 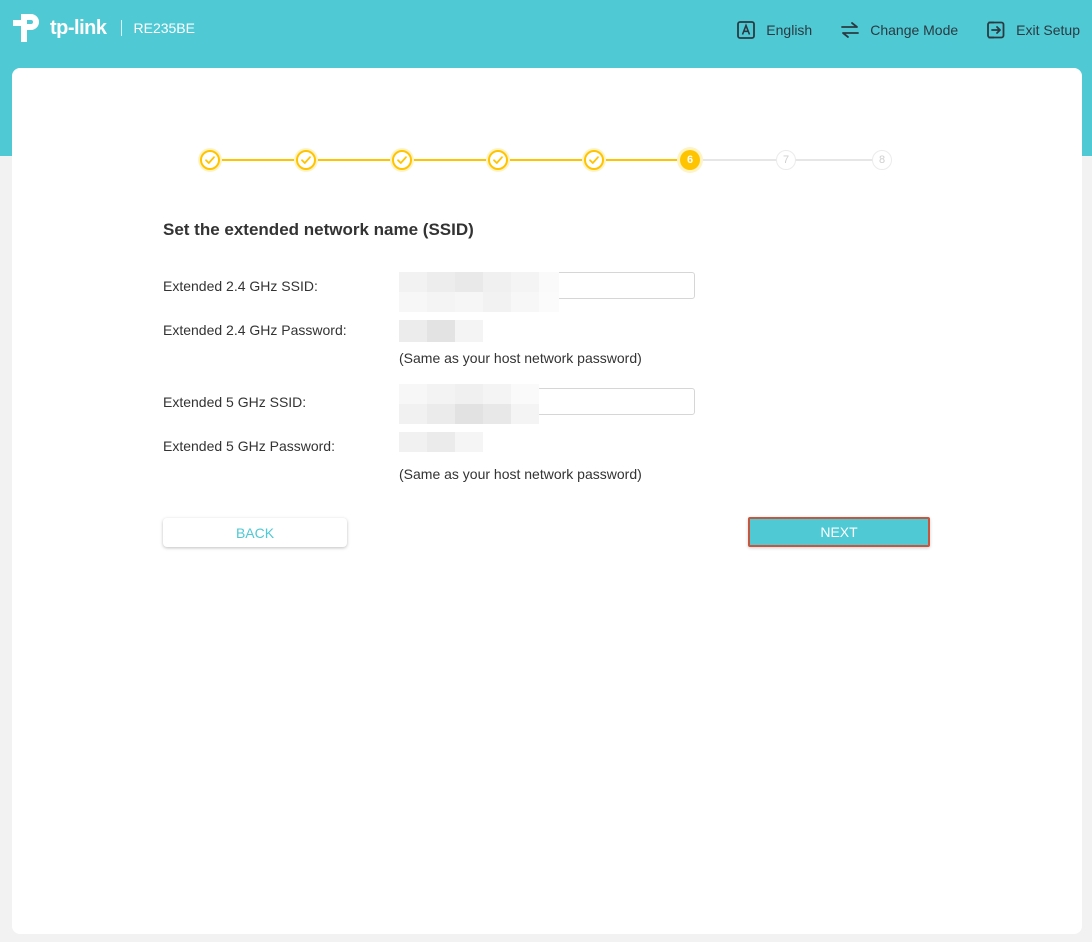 I want to click on progress-stepper: 6 7 8, so click(x=549, y=161).